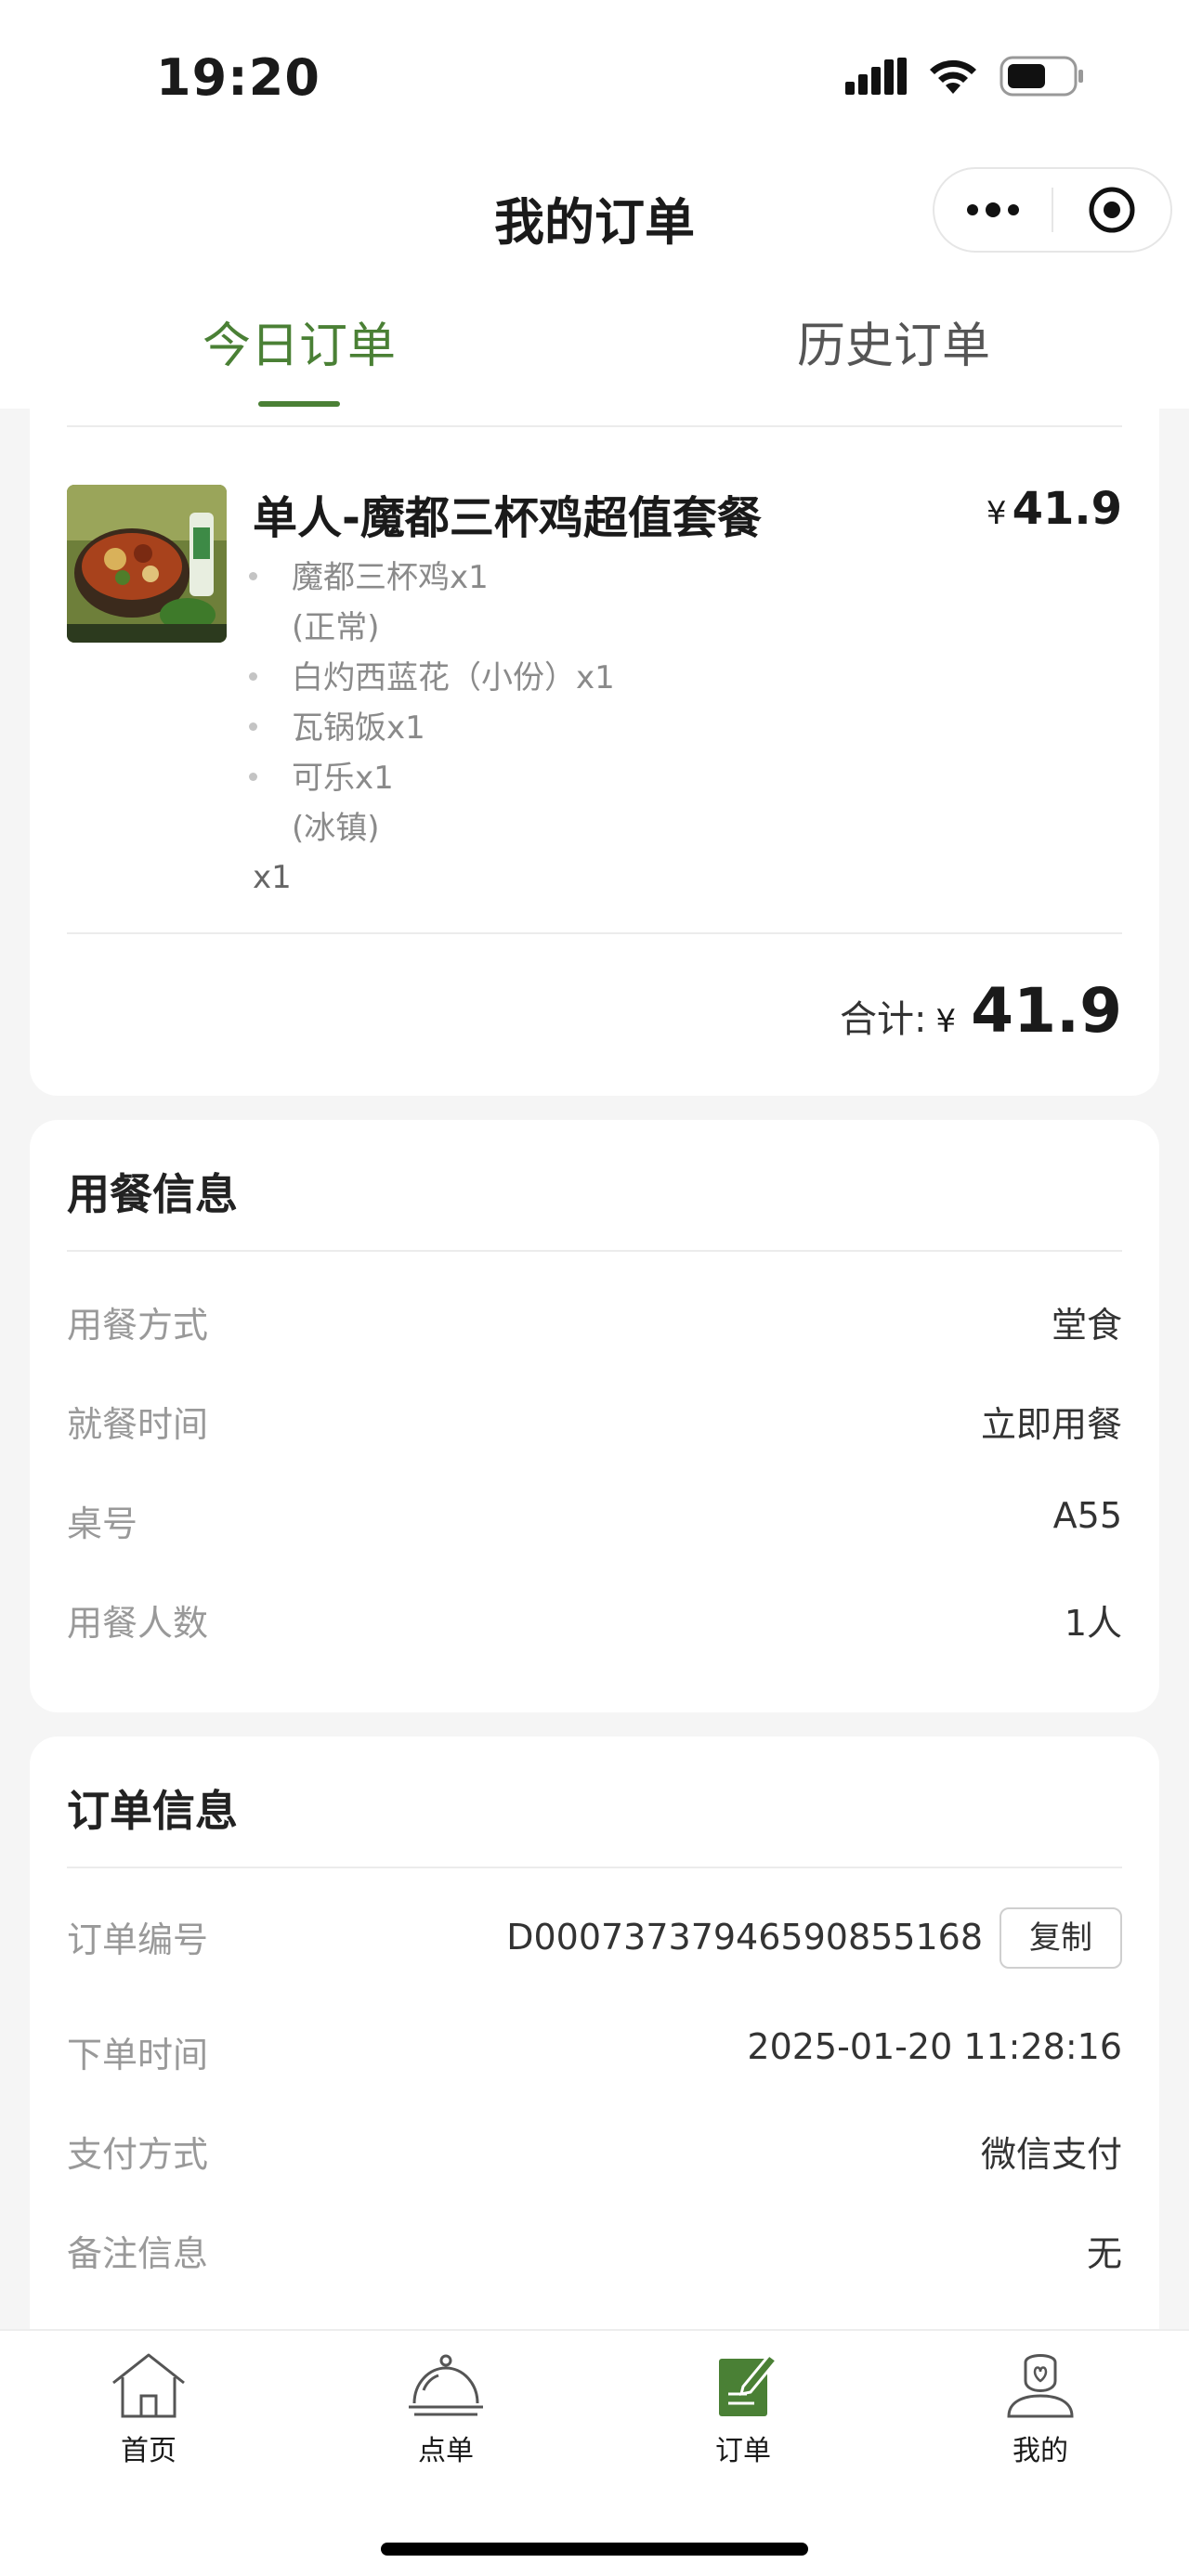 The height and width of the screenshot is (2576, 1189). What do you see at coordinates (1041, 2451) in the screenshot?
I see `nav-profile-label: 我的` at bounding box center [1041, 2451].